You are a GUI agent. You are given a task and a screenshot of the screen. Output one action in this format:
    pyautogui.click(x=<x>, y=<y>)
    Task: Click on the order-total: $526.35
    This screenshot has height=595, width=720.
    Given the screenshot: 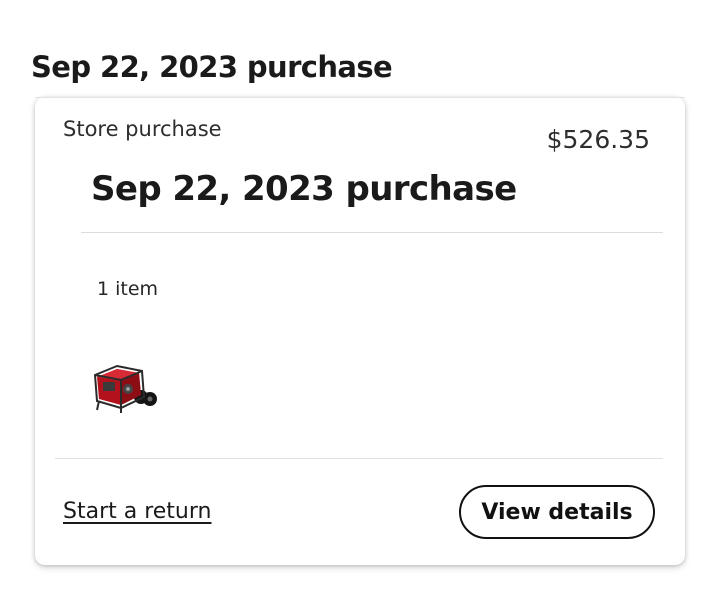 What is the action you would take?
    pyautogui.click(x=598, y=139)
    